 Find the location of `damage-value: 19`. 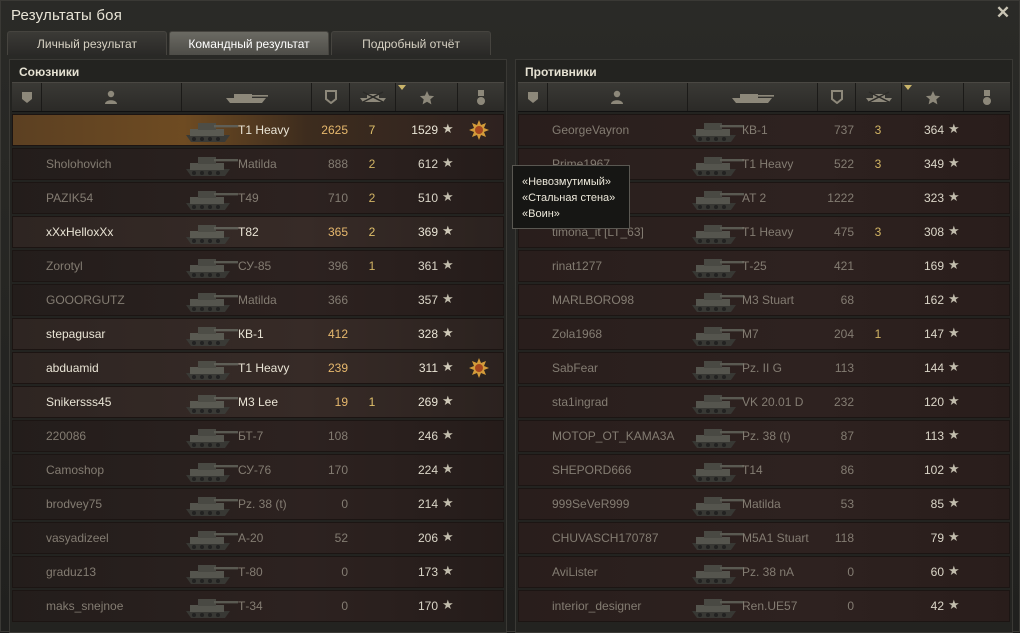

damage-value: 19 is located at coordinates (341, 402).